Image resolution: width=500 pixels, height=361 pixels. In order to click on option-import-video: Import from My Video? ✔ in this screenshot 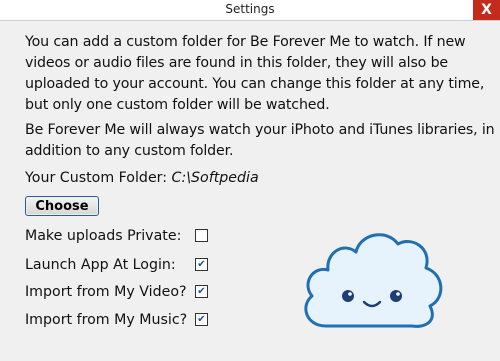, I will do `click(116, 292)`.